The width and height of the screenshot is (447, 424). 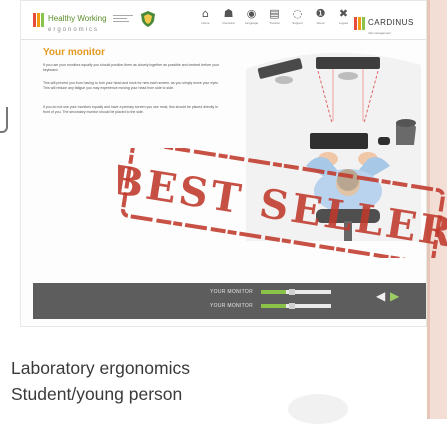 What do you see at coordinates (97, 394) in the screenshot?
I see `caption-student-young-person: Student/young person` at bounding box center [97, 394].